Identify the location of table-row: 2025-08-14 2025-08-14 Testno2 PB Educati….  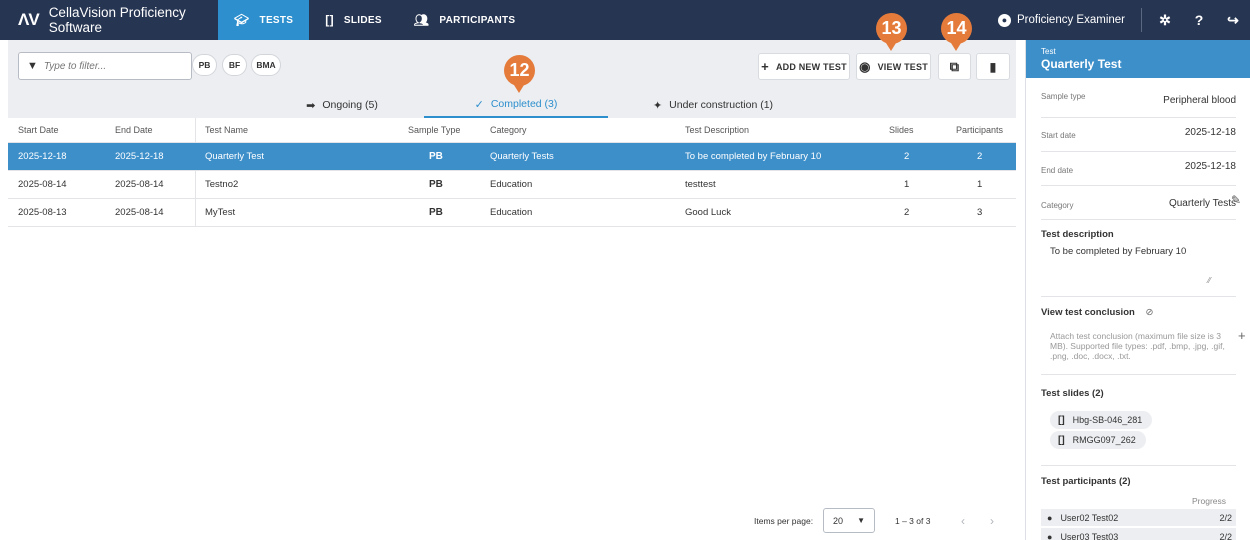
(512, 185).